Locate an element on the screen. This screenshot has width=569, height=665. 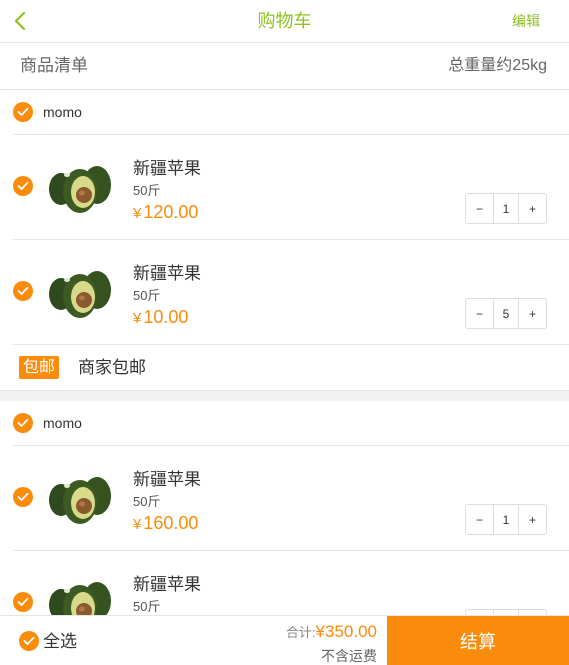
quantity-stepper: − 5 + is located at coordinates (506, 313).